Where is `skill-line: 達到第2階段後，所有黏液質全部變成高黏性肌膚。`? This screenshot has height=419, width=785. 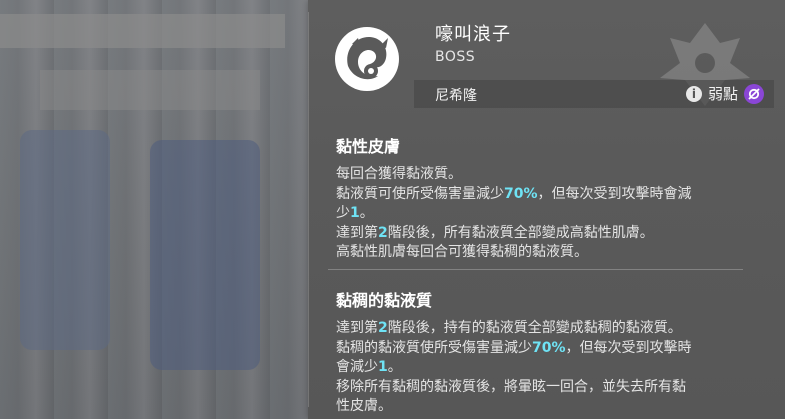 skill-line: 達到第2階段後，所有黏液質全部變成高黏性肌膚。 is located at coordinates (495, 232).